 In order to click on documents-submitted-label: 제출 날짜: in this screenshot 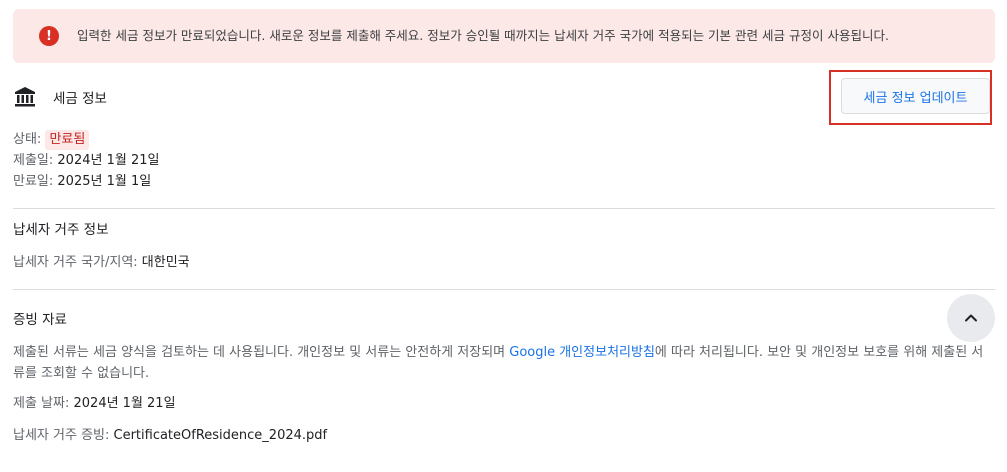, I will do `click(43, 403)`.